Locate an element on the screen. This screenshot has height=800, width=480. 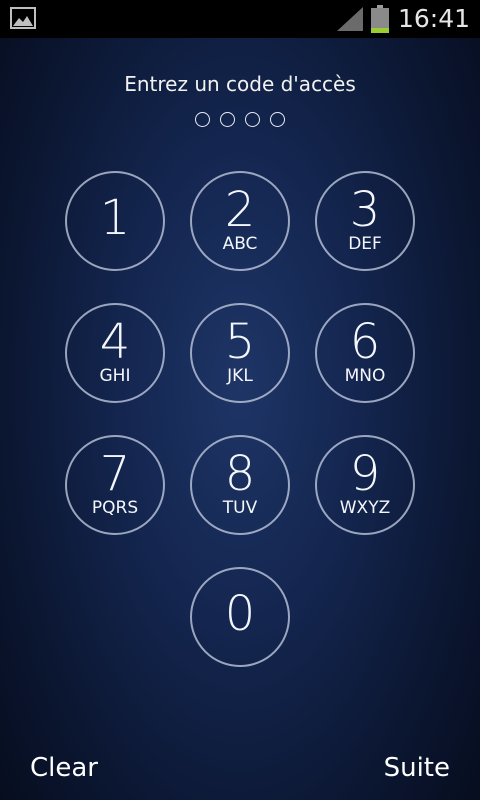
key-digit: 9 is located at coordinates (365, 474).